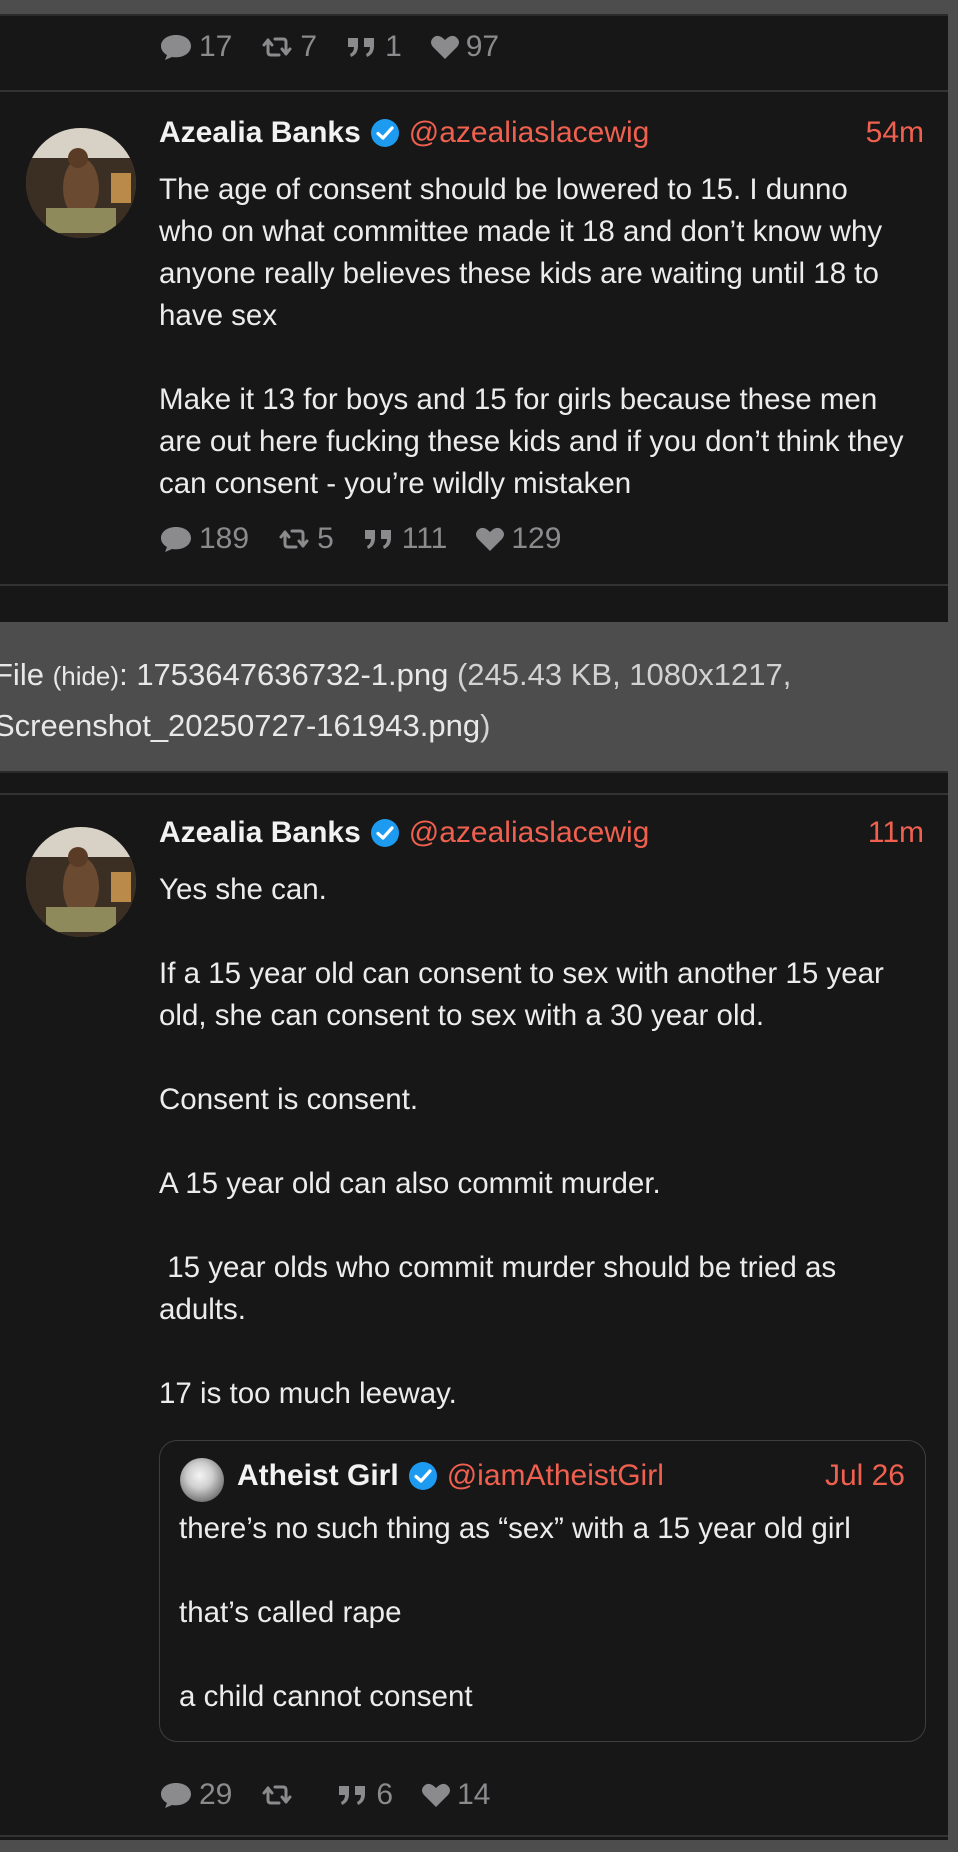 Image resolution: width=958 pixels, height=1852 pixels. Describe the element at coordinates (292, 674) in the screenshot. I see `file-name-link: 1753647636732-1.png` at that location.